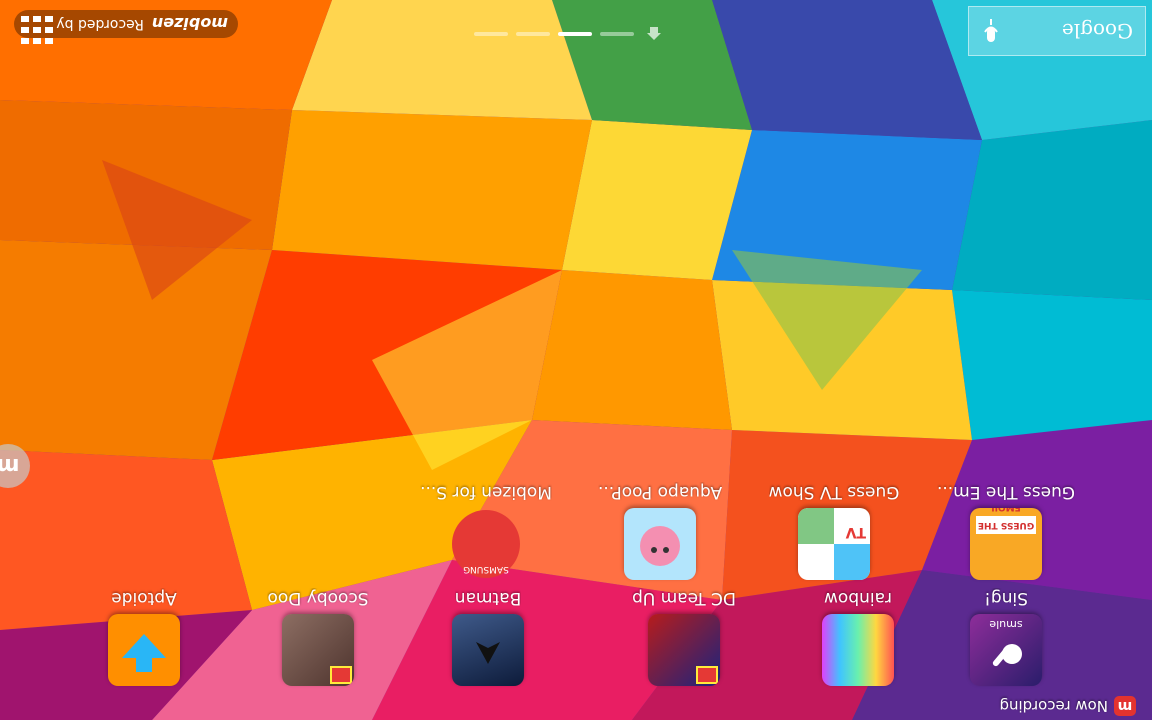 Image resolution: width=1152 pixels, height=720 pixels. Describe the element at coordinates (858, 650) in the screenshot. I see `rainbow-keyboard-icon` at that location.